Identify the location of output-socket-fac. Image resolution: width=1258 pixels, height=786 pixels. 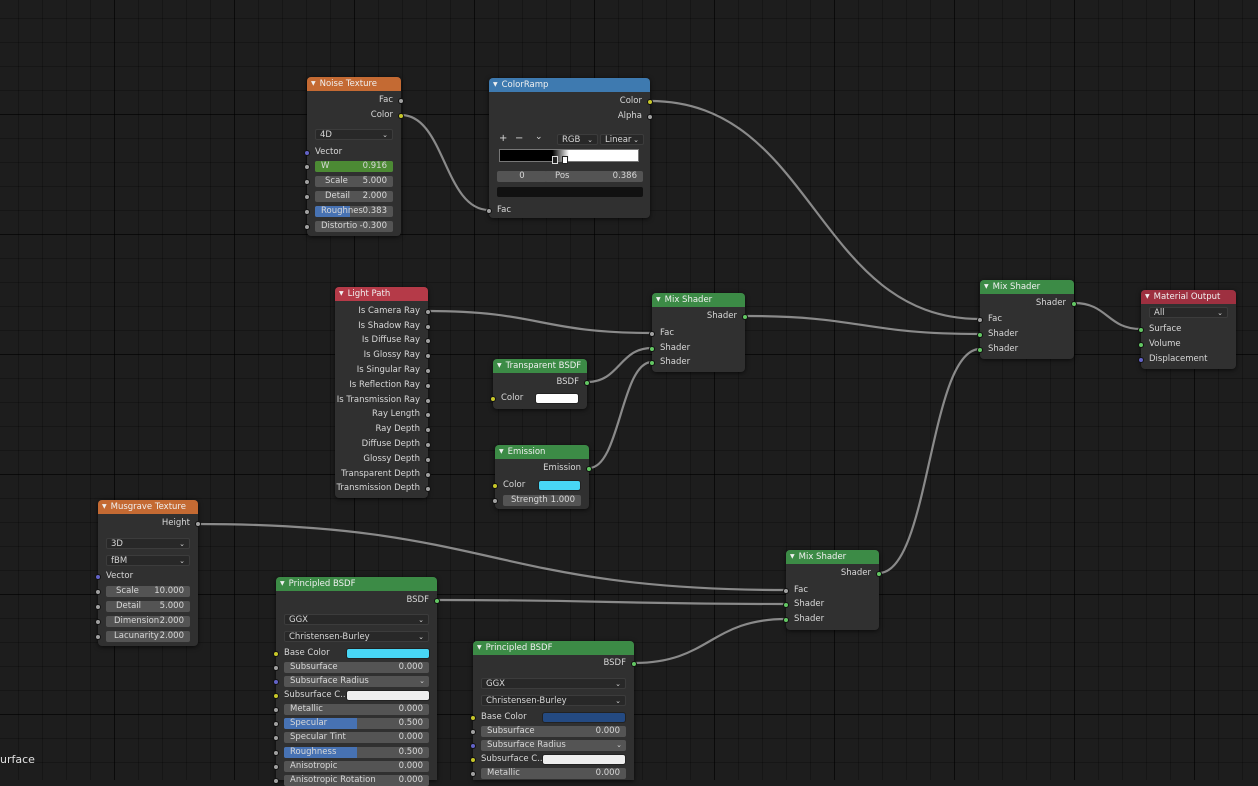
(401, 100).